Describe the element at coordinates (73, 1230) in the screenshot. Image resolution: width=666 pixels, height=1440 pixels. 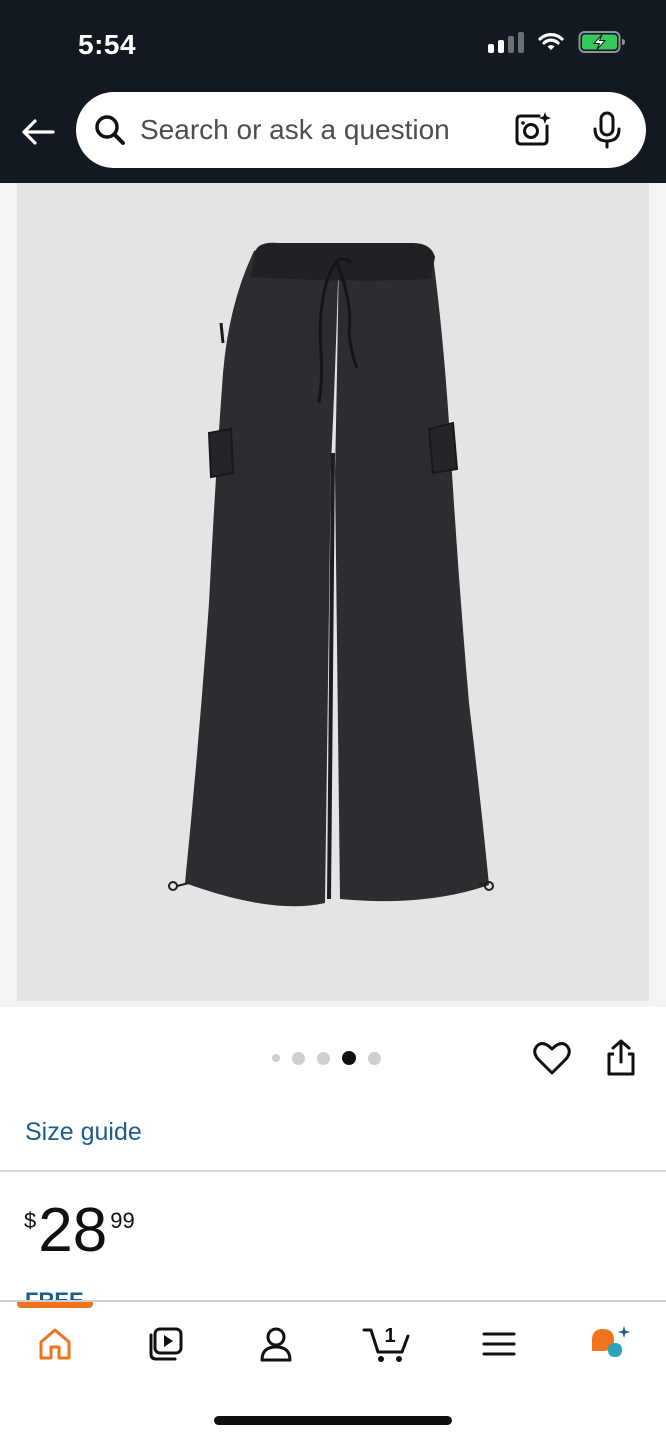
I see `price-whole: 28` at that location.